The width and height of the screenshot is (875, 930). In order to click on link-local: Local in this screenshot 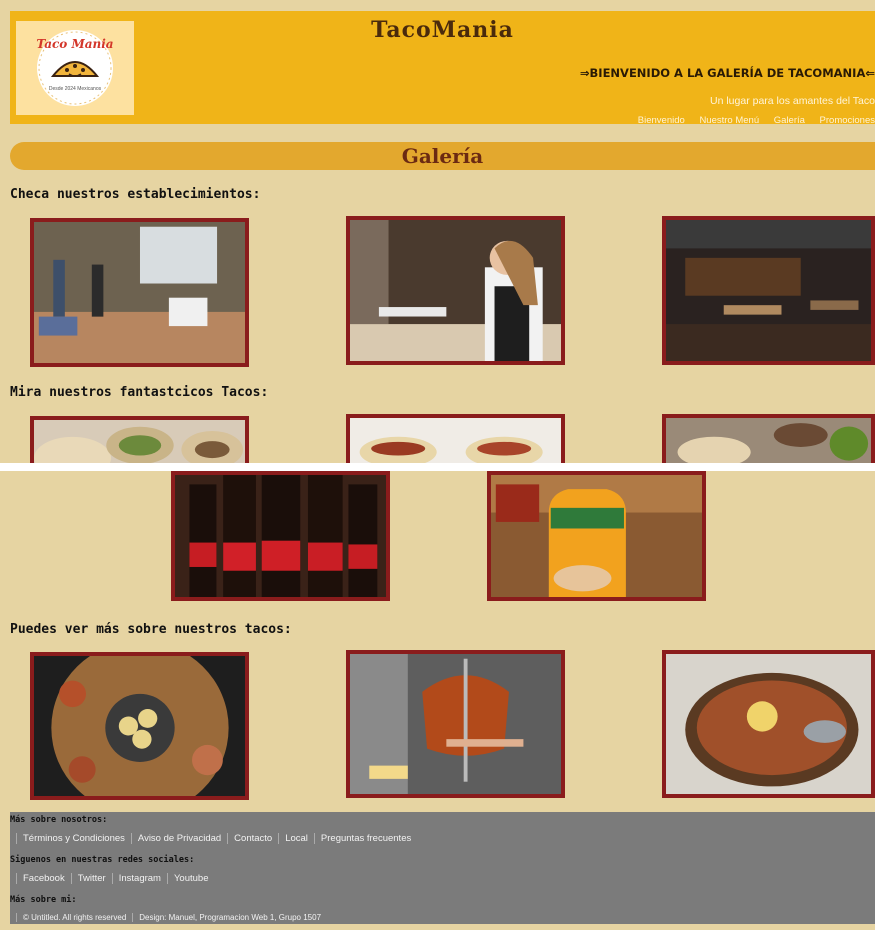, I will do `click(296, 838)`.